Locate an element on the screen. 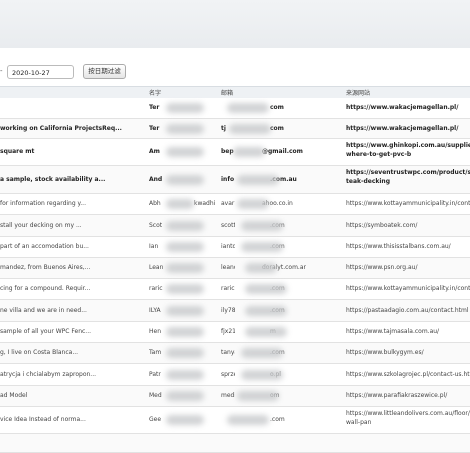 Image resolution: width=470 pixels, height=453 pixels. end-date-input: 2020-10-27 is located at coordinates (40, 72).